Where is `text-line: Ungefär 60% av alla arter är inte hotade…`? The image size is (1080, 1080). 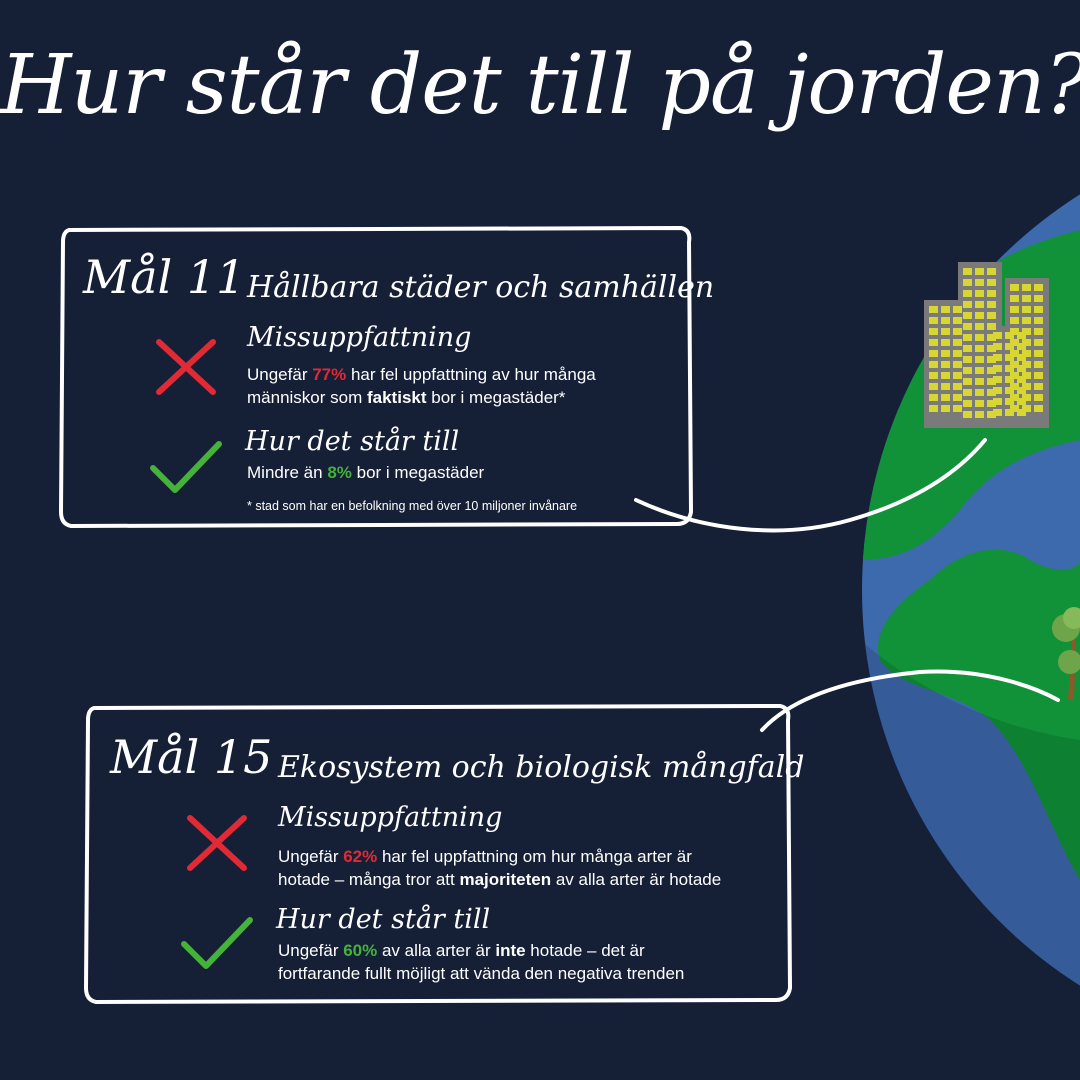
text-line: Ungefär 60% av alla arter är inte hotade… is located at coordinates (461, 950).